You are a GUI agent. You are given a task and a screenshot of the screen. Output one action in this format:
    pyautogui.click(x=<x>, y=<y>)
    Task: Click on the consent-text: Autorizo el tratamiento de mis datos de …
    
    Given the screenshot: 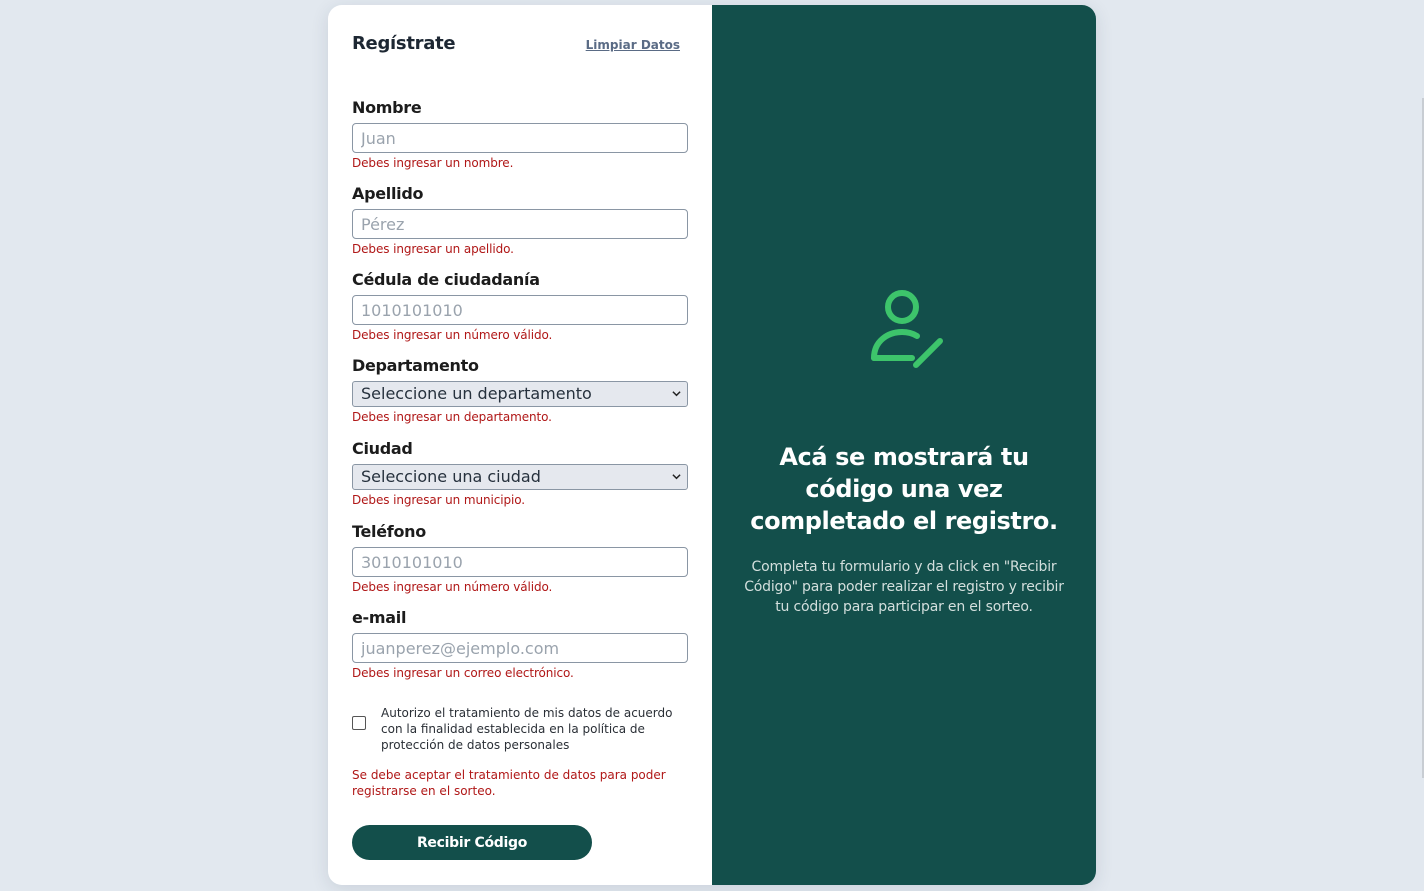 What is the action you would take?
    pyautogui.click(x=527, y=729)
    